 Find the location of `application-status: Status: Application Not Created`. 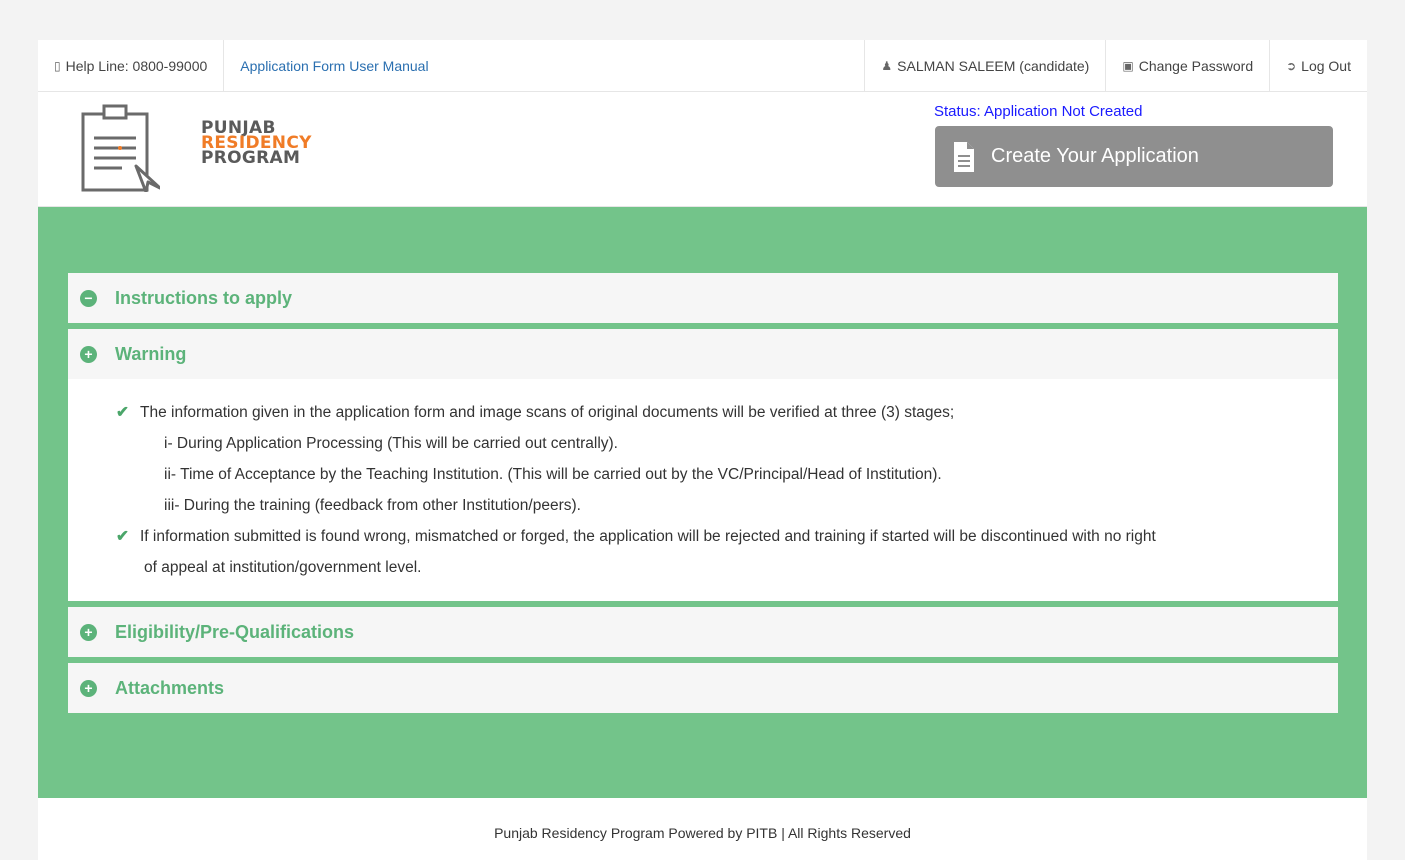

application-status: Status: Application Not Created is located at coordinates (1038, 111).